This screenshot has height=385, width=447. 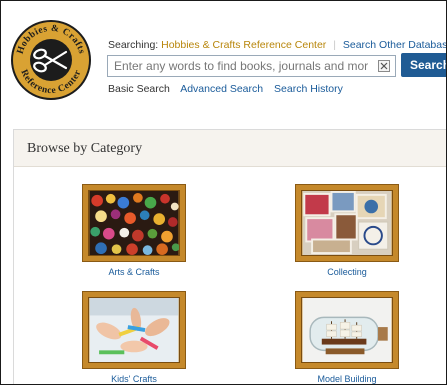 I want to click on category-label: Arts & Crafts, so click(x=134, y=272).